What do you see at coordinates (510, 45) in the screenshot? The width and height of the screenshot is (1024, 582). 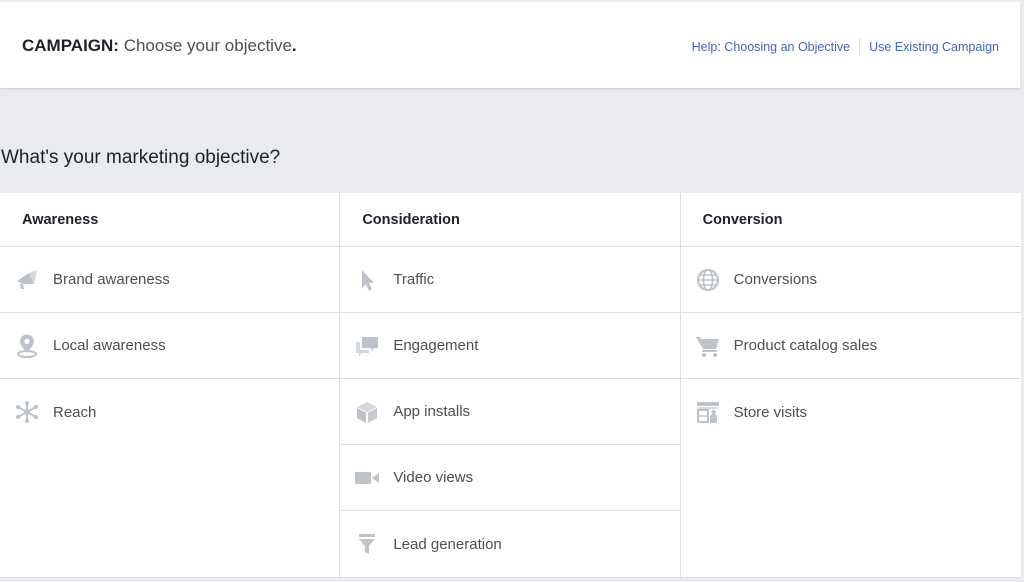 I see `campaign-header: CAMPAIGN: Choose your objective. Help` at bounding box center [510, 45].